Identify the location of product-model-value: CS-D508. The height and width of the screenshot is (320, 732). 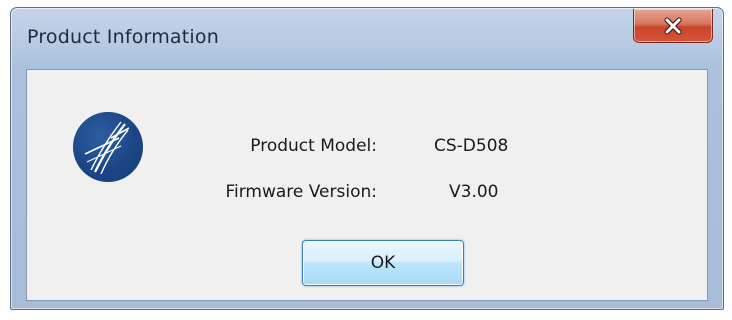
(471, 146).